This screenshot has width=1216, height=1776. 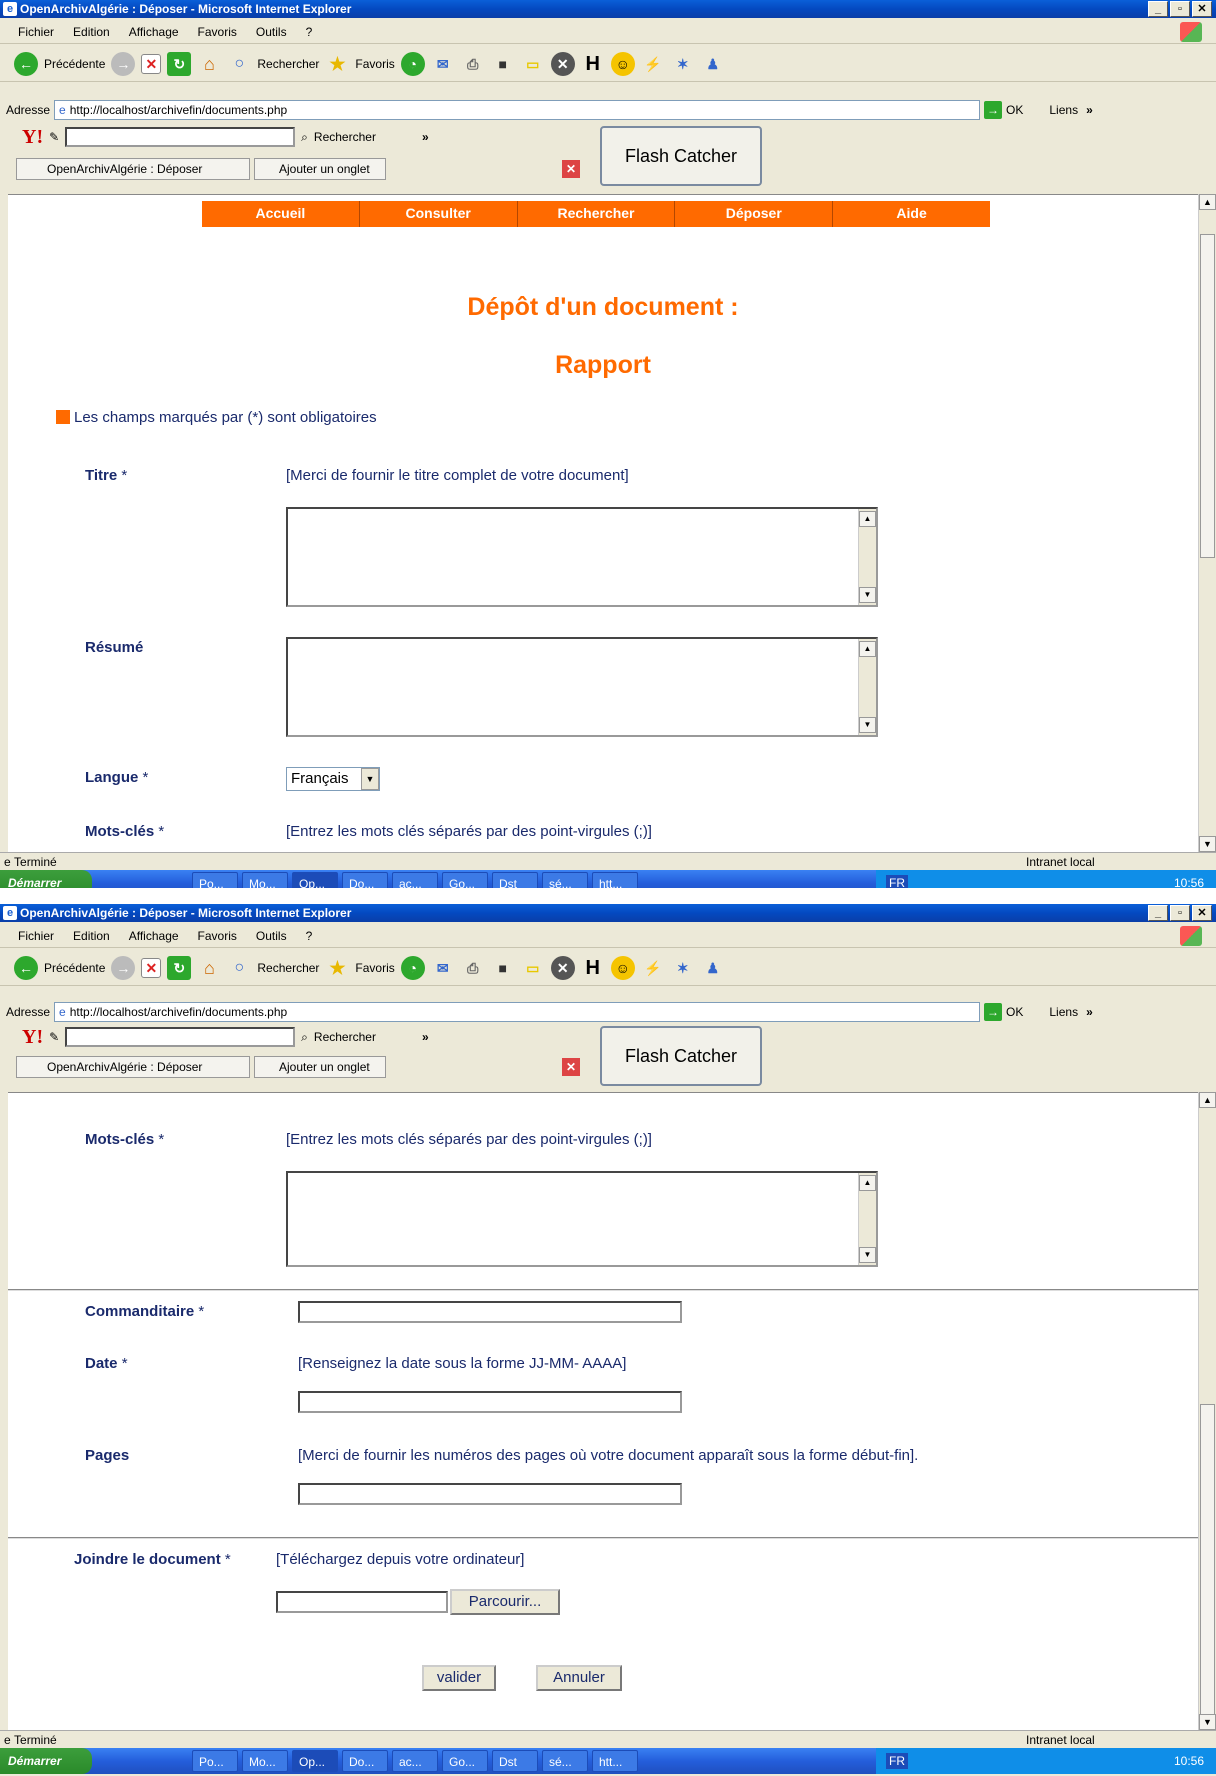 What do you see at coordinates (897, 1761) in the screenshot?
I see `lang-indicator: FR` at bounding box center [897, 1761].